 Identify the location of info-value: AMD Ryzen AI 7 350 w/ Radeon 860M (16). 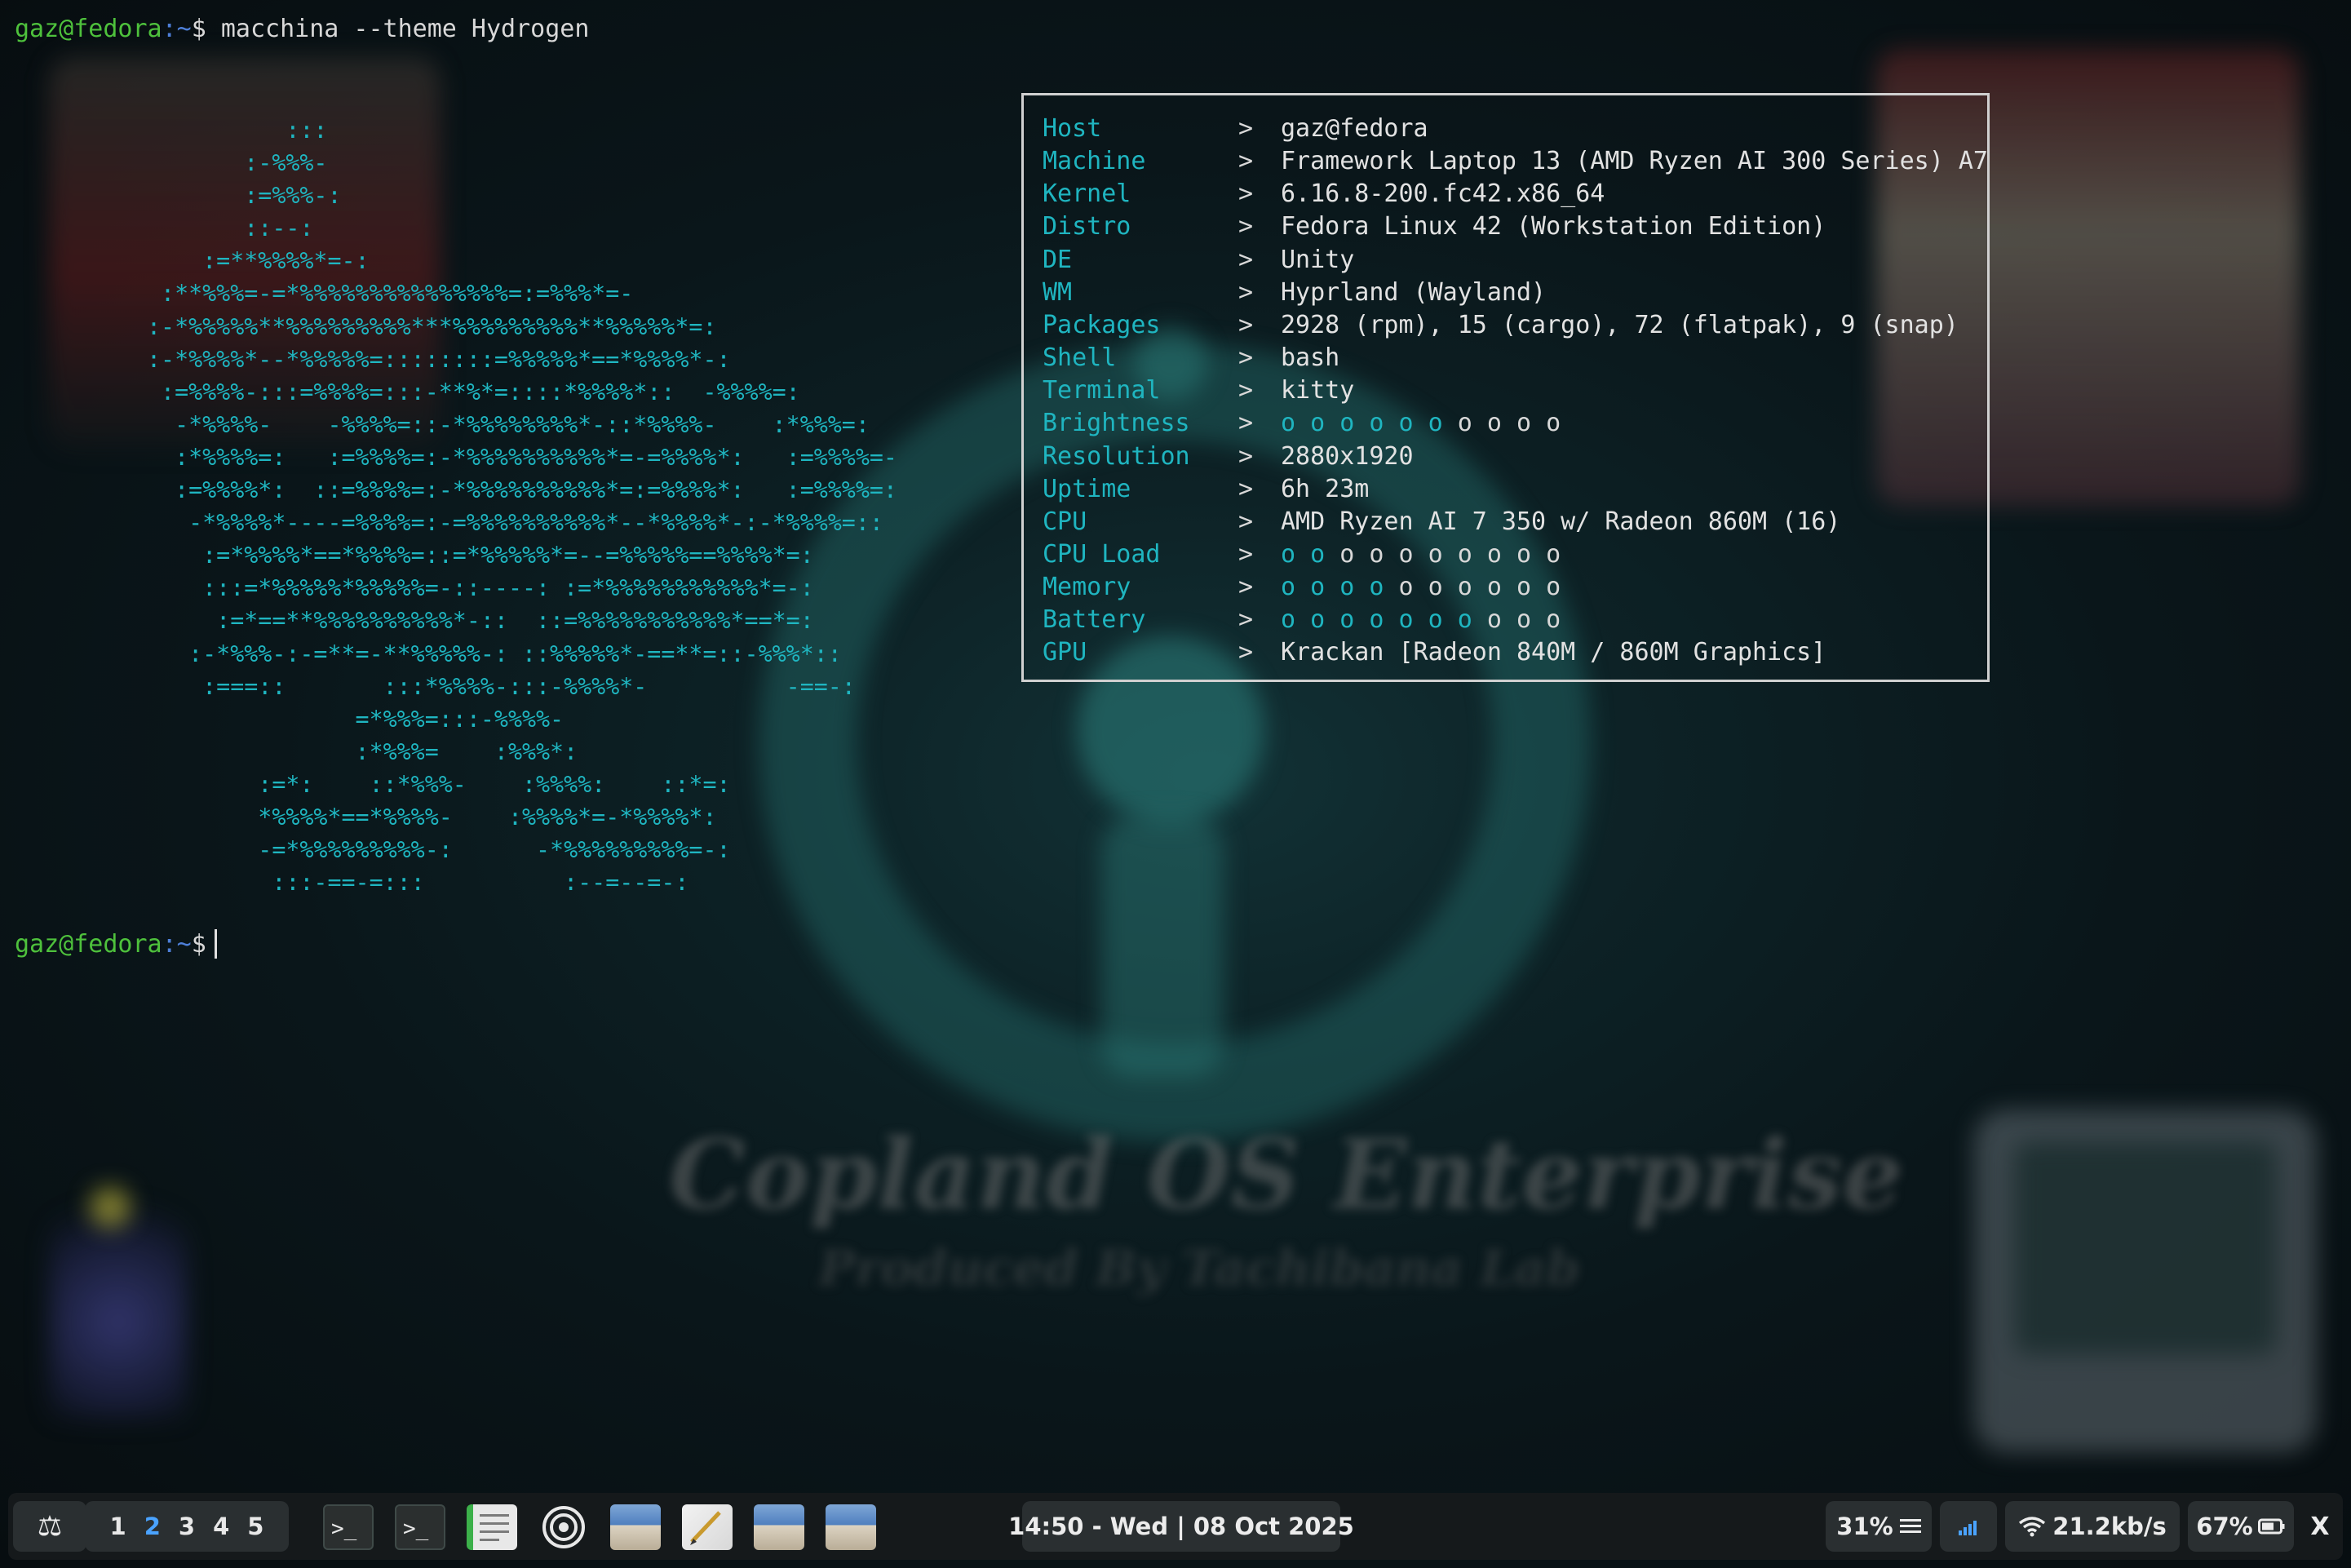
(1561, 521).